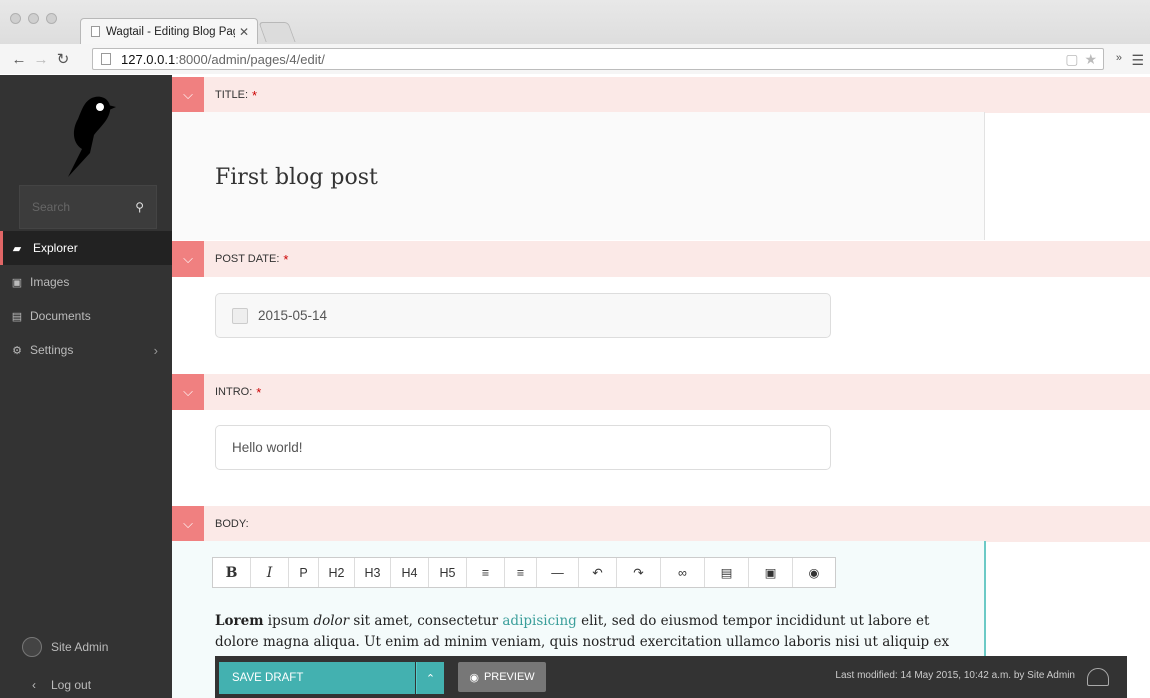  What do you see at coordinates (814, 572) in the screenshot?
I see `embed-icon: ◉` at bounding box center [814, 572].